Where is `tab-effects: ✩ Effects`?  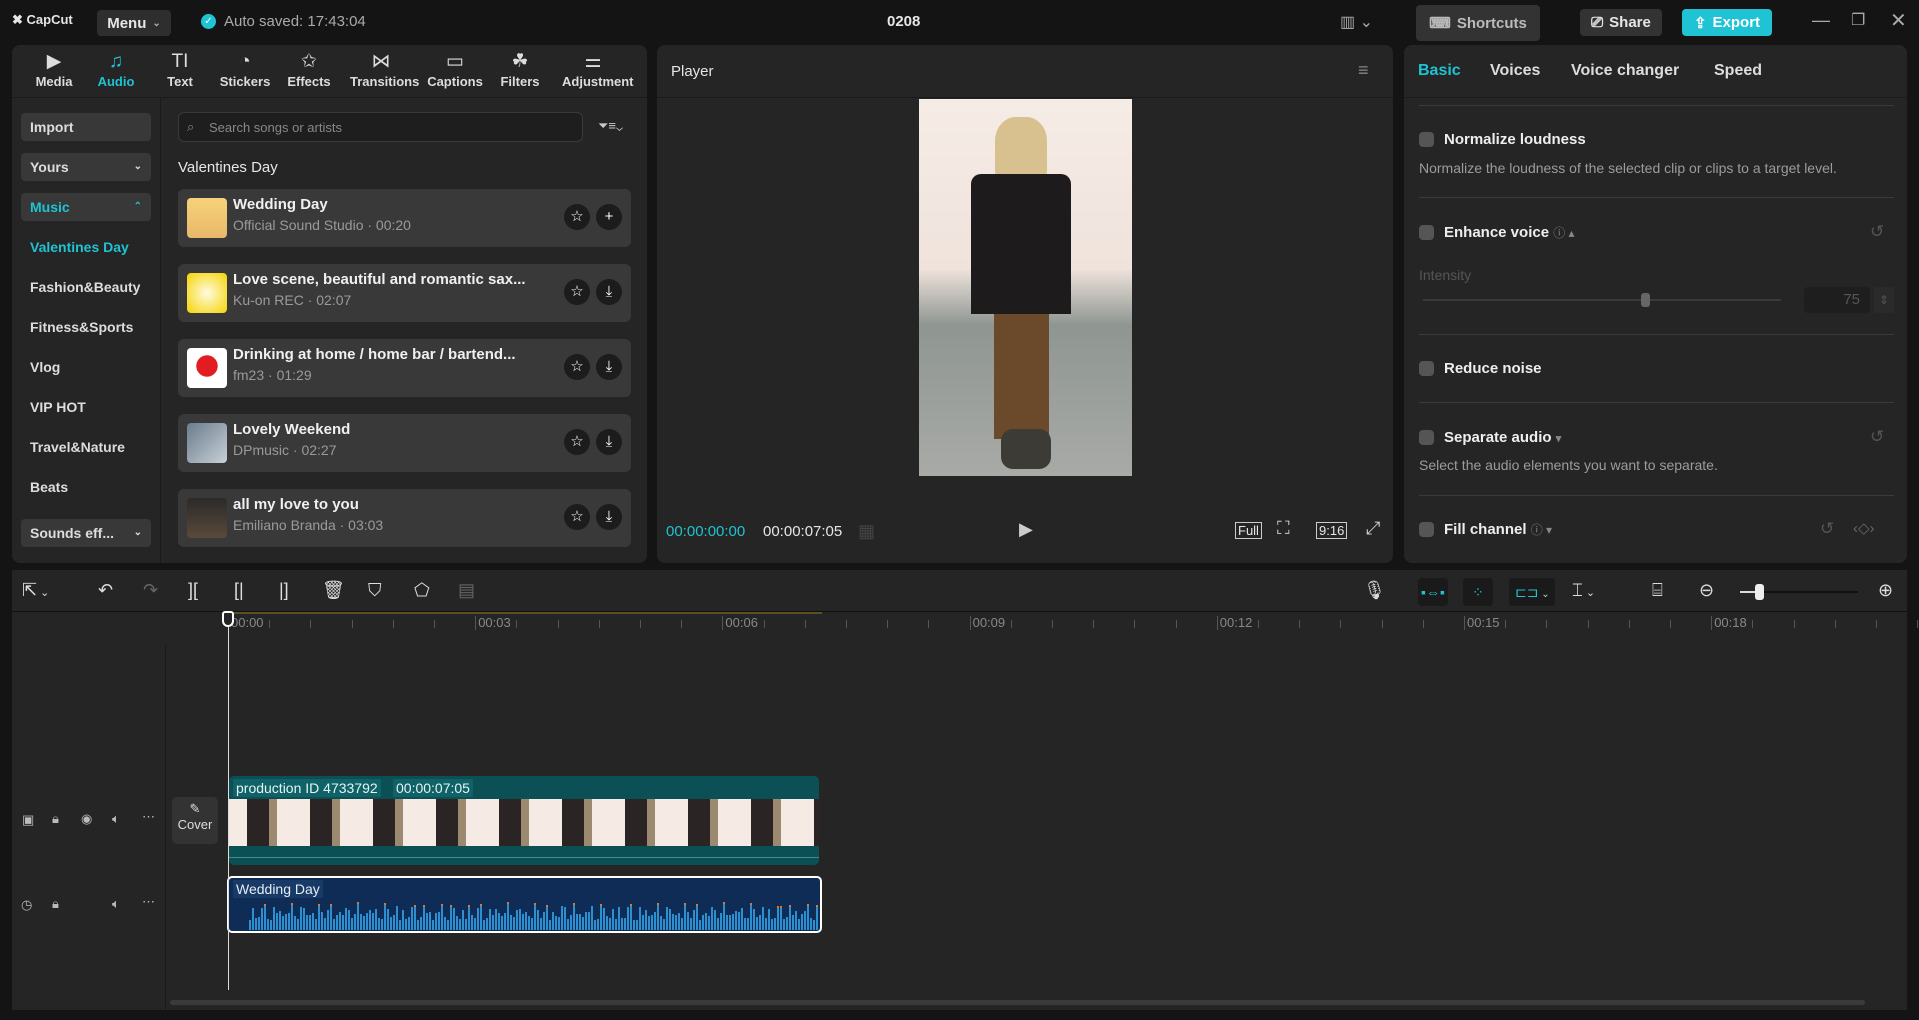
tab-effects: ✩ Effects is located at coordinates (309, 69).